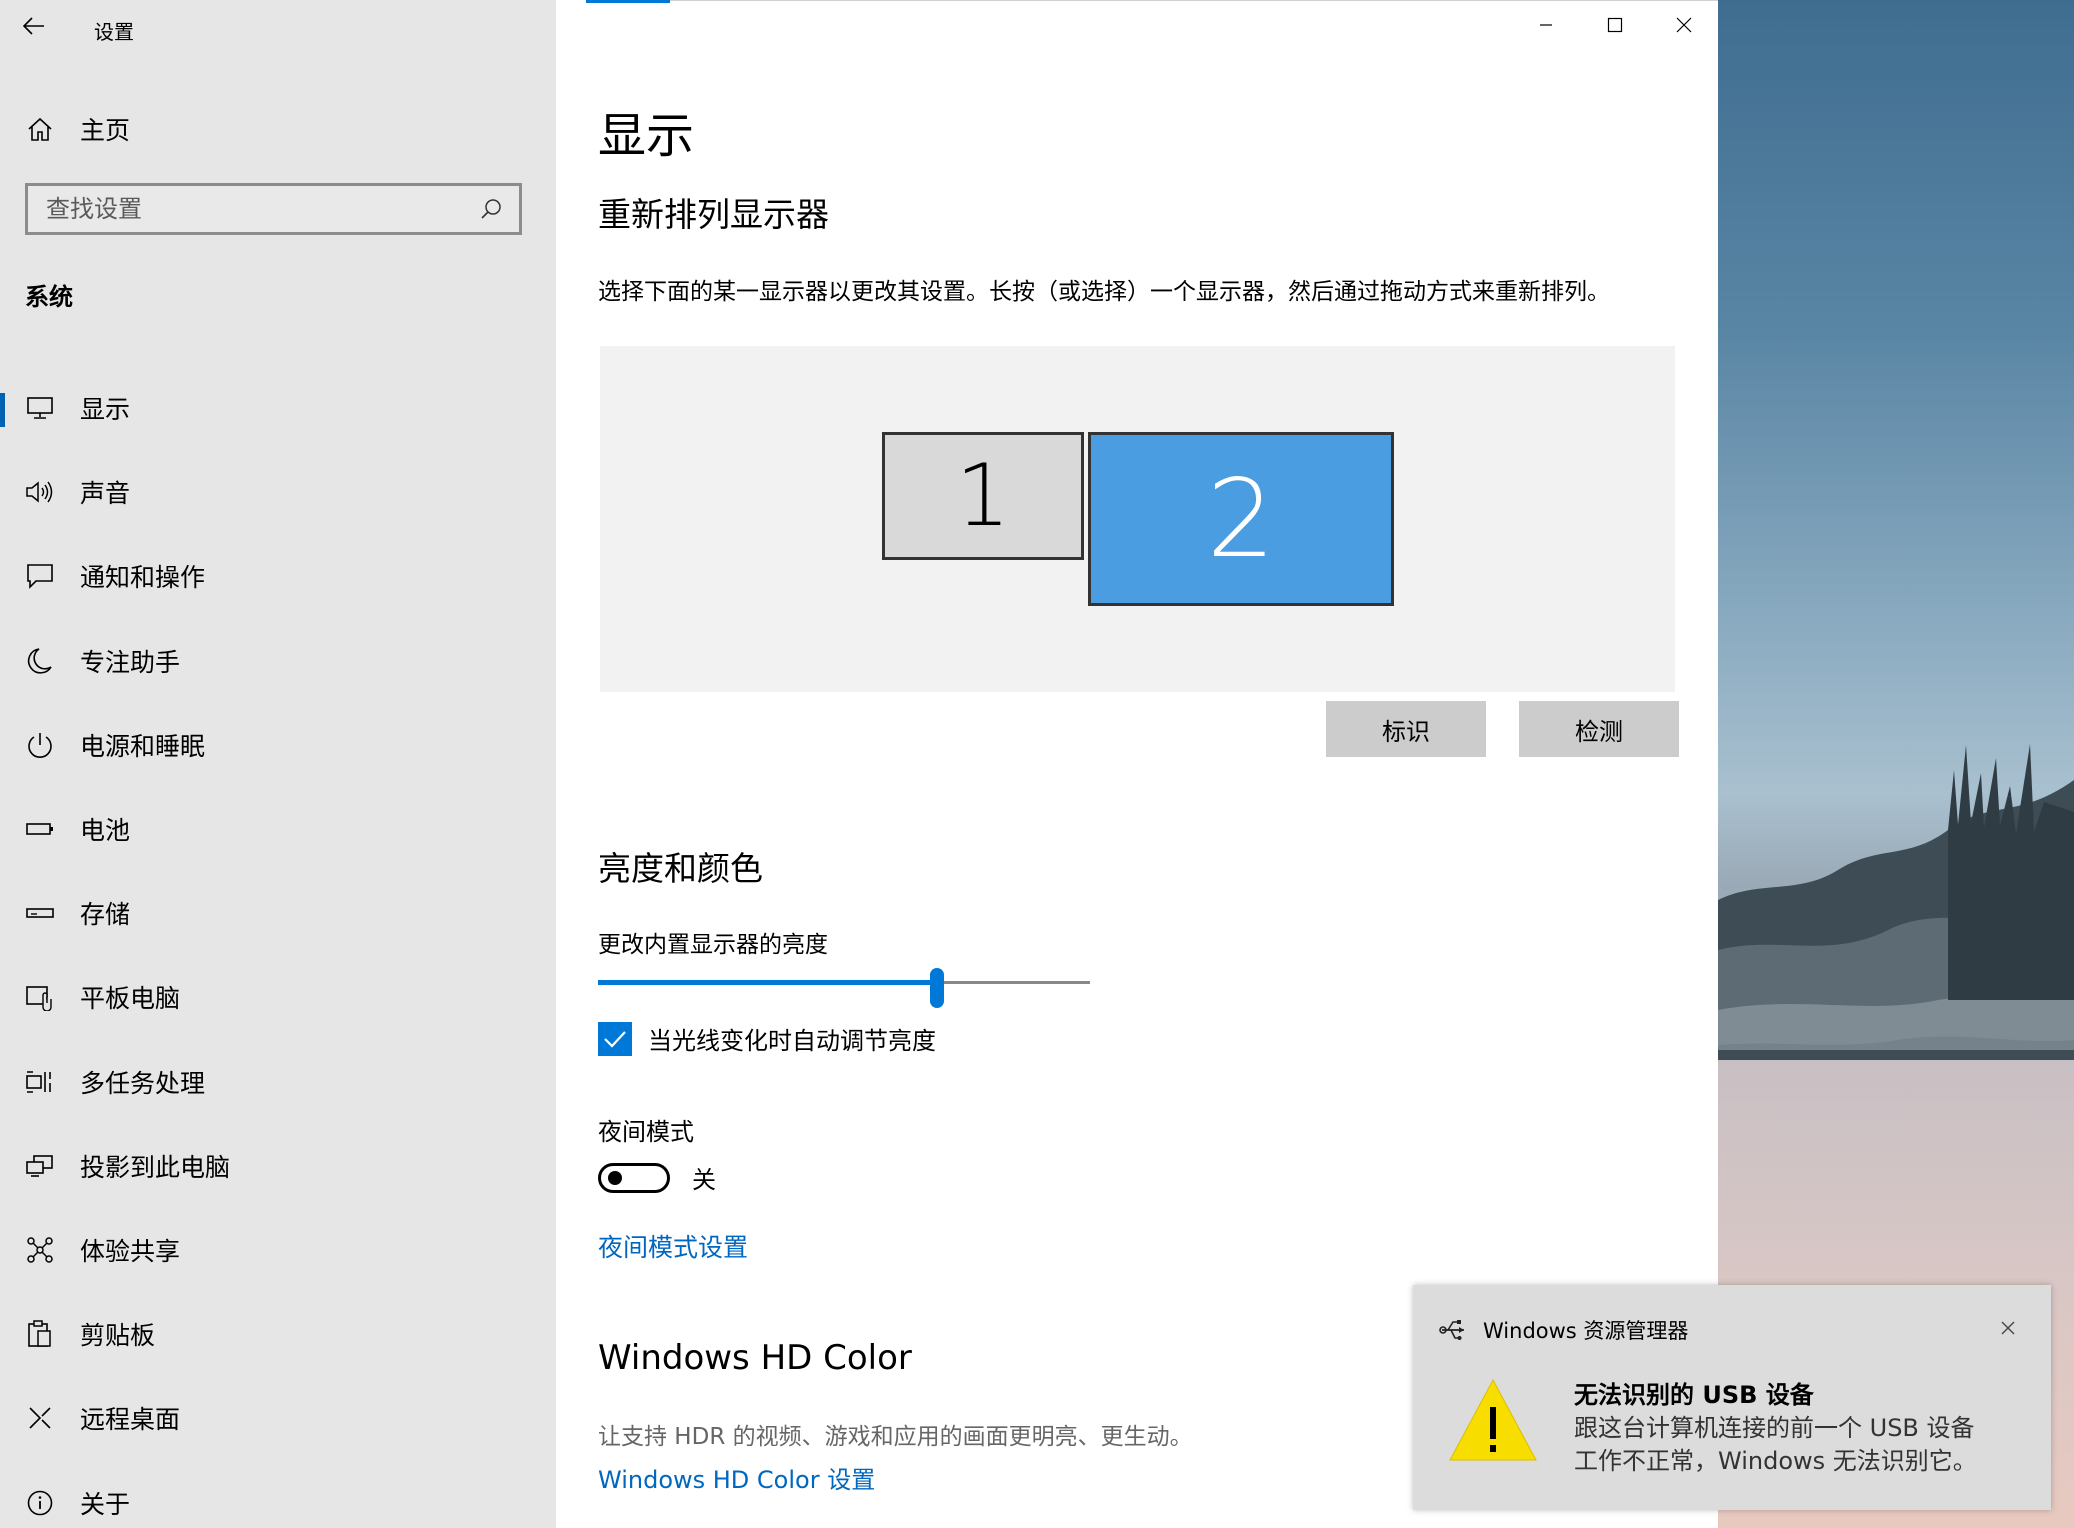 The height and width of the screenshot is (1528, 2074). What do you see at coordinates (105, 831) in the screenshot?
I see `sidebar-item-label: 电池` at bounding box center [105, 831].